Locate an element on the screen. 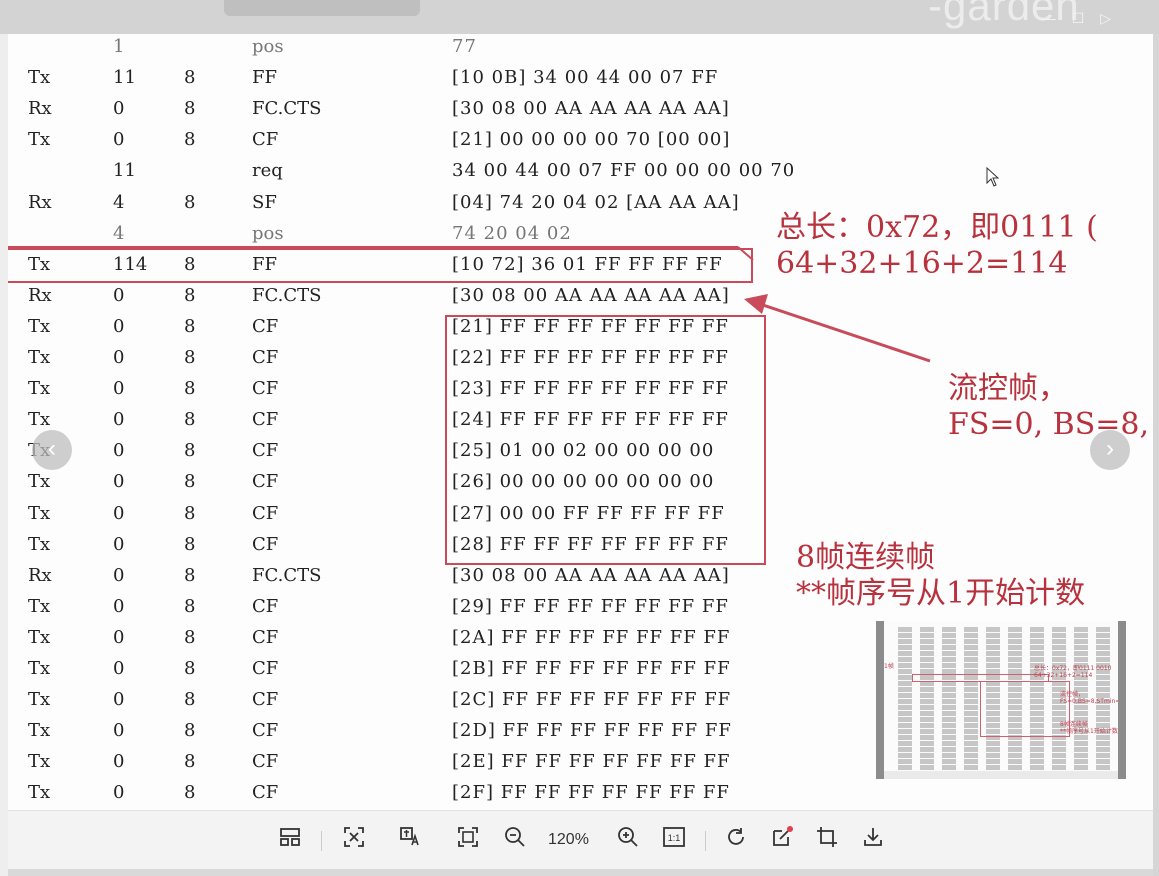 The width and height of the screenshot is (1159, 876). annotation-consecutive-frames: 8帧连续帧 **帧序号从1开始计数 is located at coordinates (941, 575).